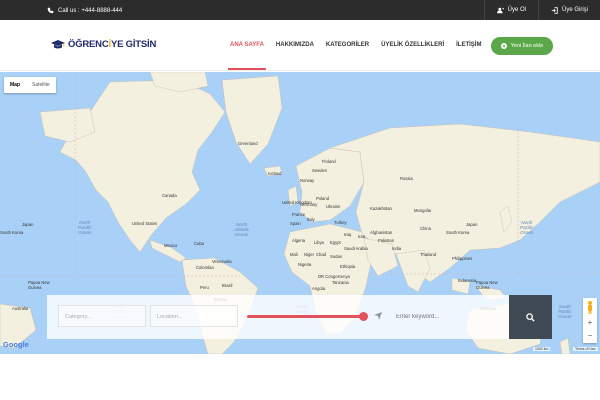 The image size is (600, 400). Describe the element at coordinates (171, 245) in the screenshot. I see `place-label: Mexico` at that location.